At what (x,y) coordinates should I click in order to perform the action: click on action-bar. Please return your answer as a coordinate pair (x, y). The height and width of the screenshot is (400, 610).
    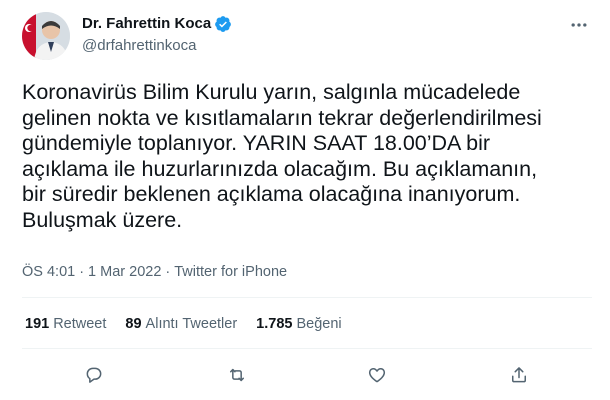
    Looking at the image, I should click on (305, 375).